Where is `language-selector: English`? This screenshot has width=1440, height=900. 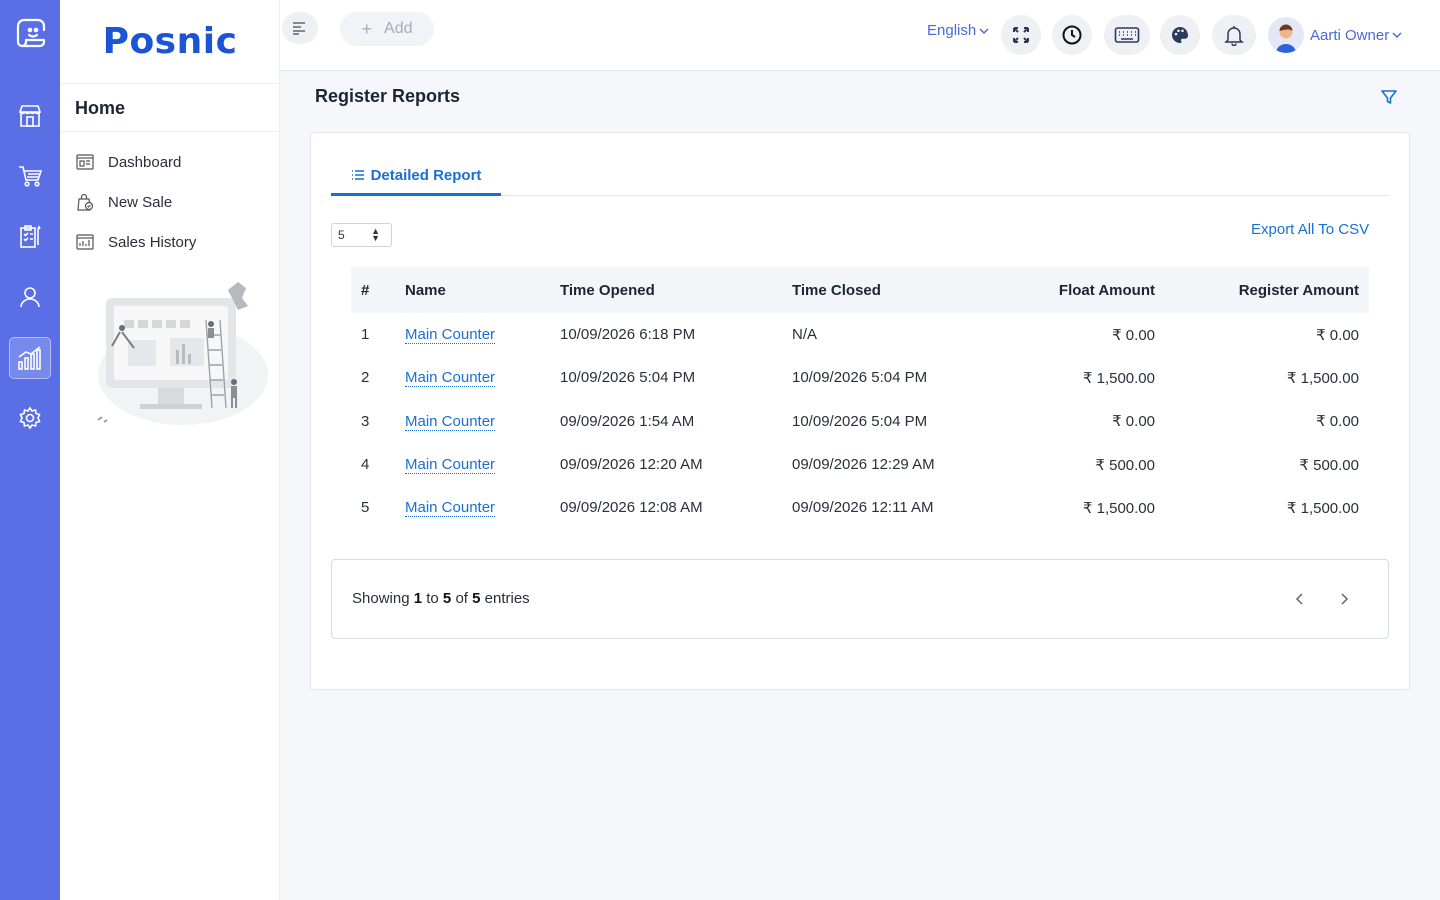 language-selector: English is located at coordinates (958, 30).